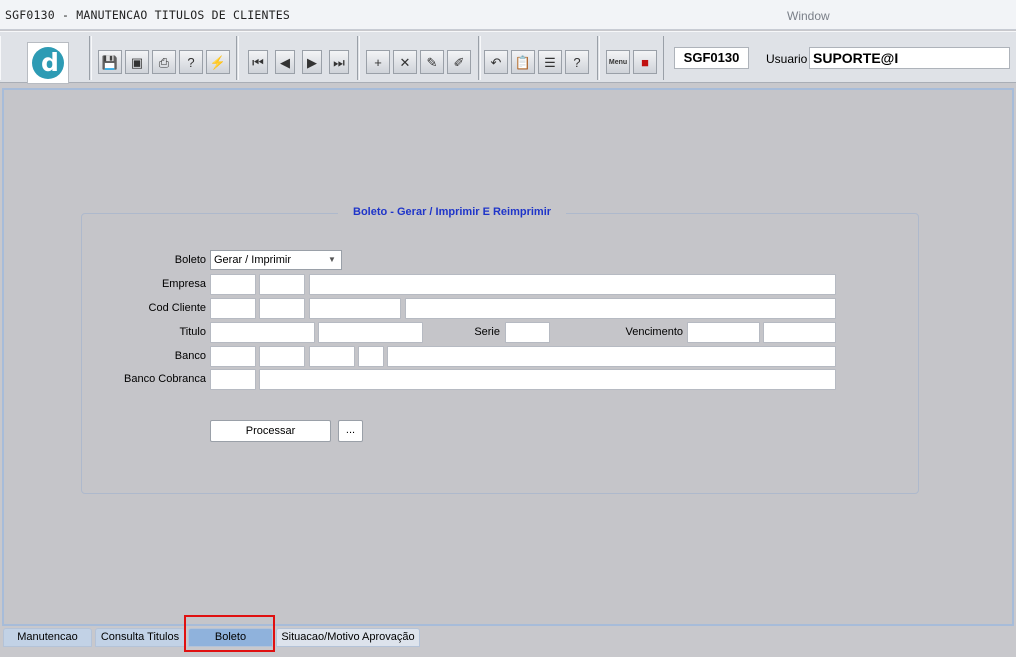 Image resolution: width=1016 pixels, height=657 pixels. I want to click on titulo-label: Titulo, so click(193, 332).